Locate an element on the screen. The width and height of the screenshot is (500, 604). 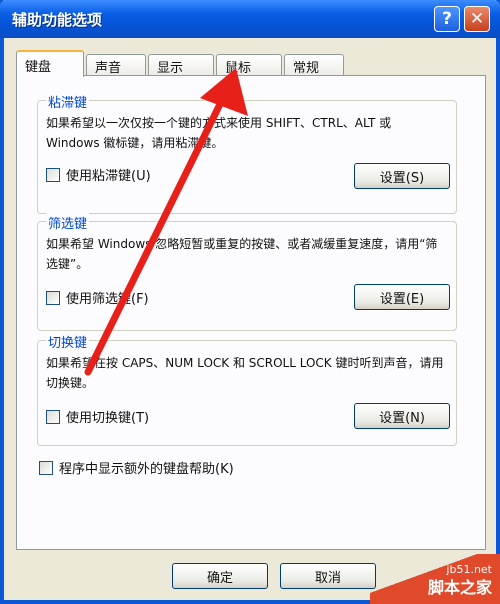
sticky-keys-title: 粘滞键 is located at coordinates (68, 101).